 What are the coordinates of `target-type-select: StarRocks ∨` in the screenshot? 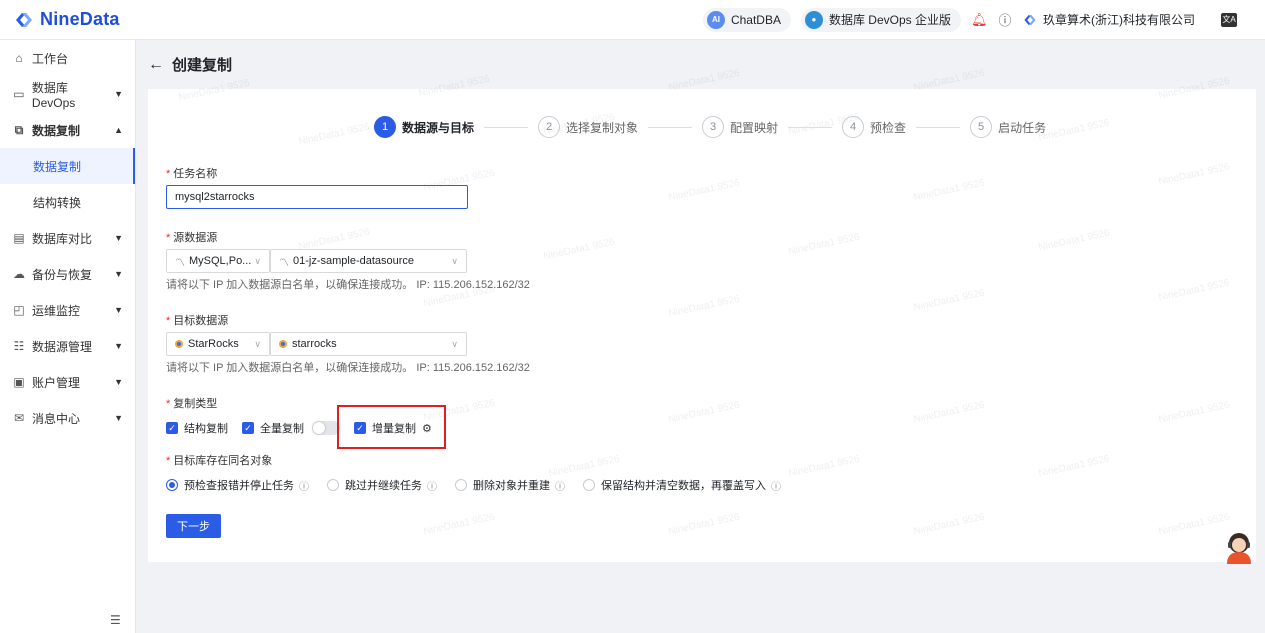 It's located at (218, 344).